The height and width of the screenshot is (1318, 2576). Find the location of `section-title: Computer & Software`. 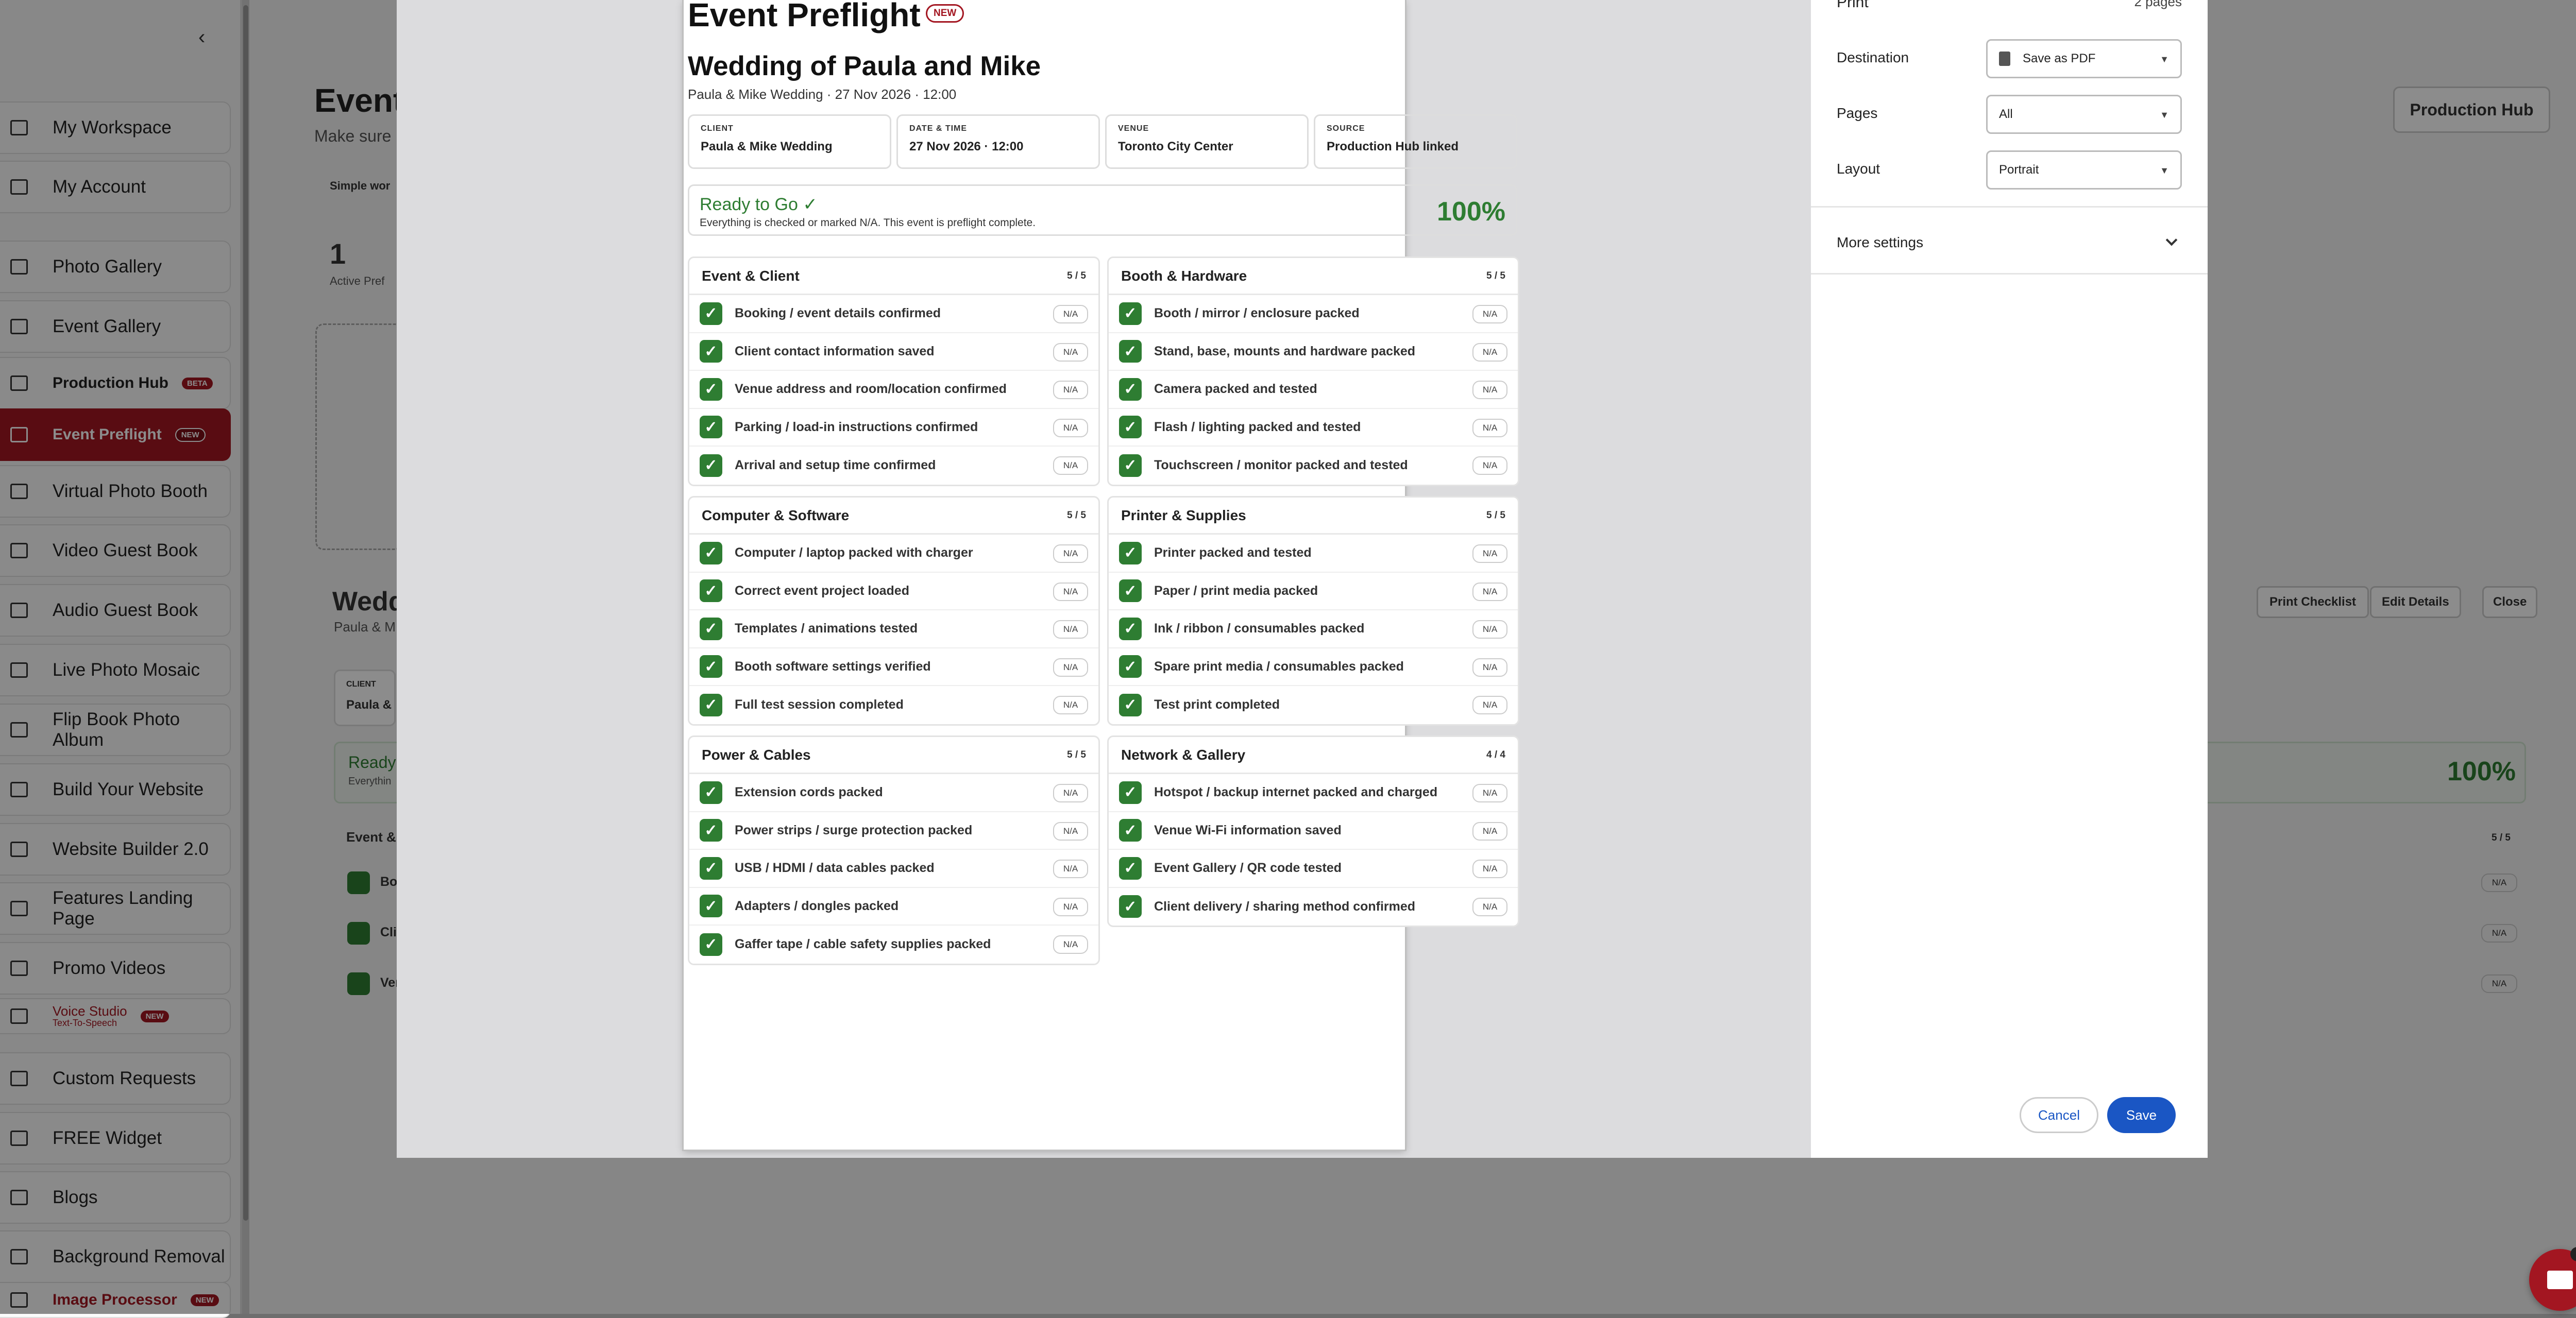

section-title: Computer & Software is located at coordinates (776, 515).